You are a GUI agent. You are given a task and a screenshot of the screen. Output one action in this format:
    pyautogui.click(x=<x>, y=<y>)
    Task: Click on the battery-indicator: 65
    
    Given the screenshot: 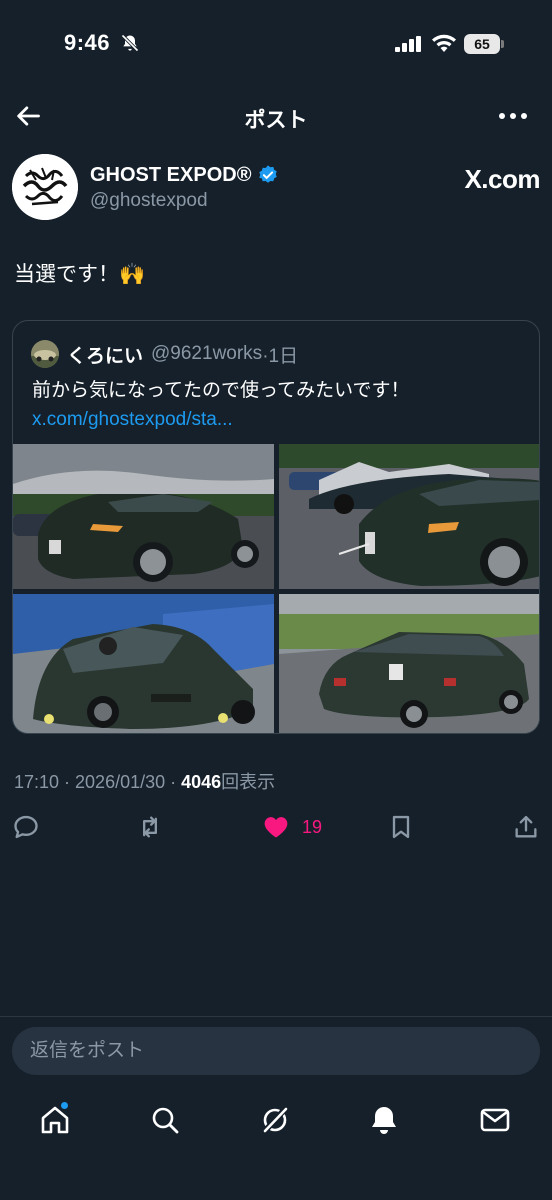 What is the action you would take?
    pyautogui.click(x=484, y=44)
    